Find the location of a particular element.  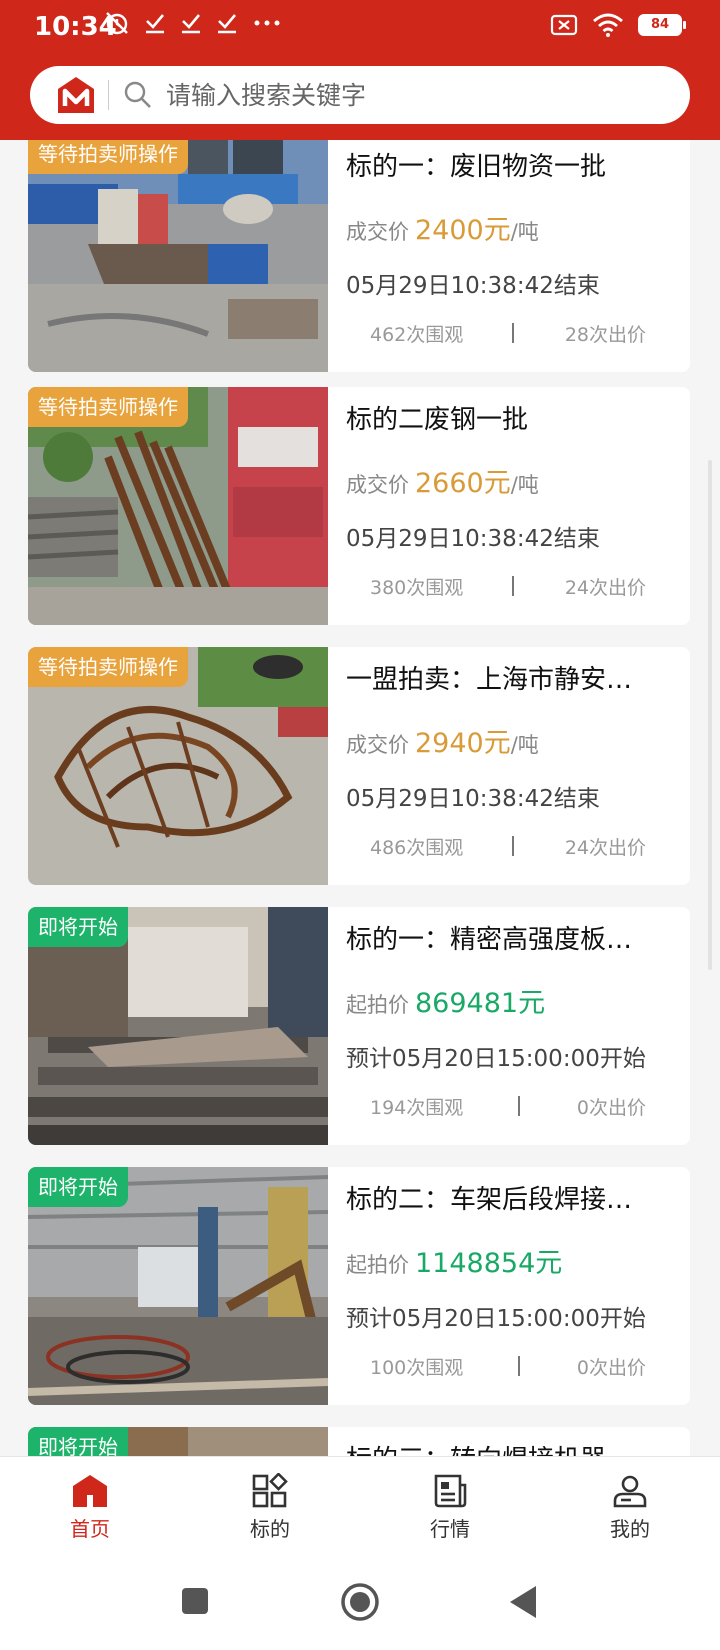

price-value: 2940元 is located at coordinates (463, 743).